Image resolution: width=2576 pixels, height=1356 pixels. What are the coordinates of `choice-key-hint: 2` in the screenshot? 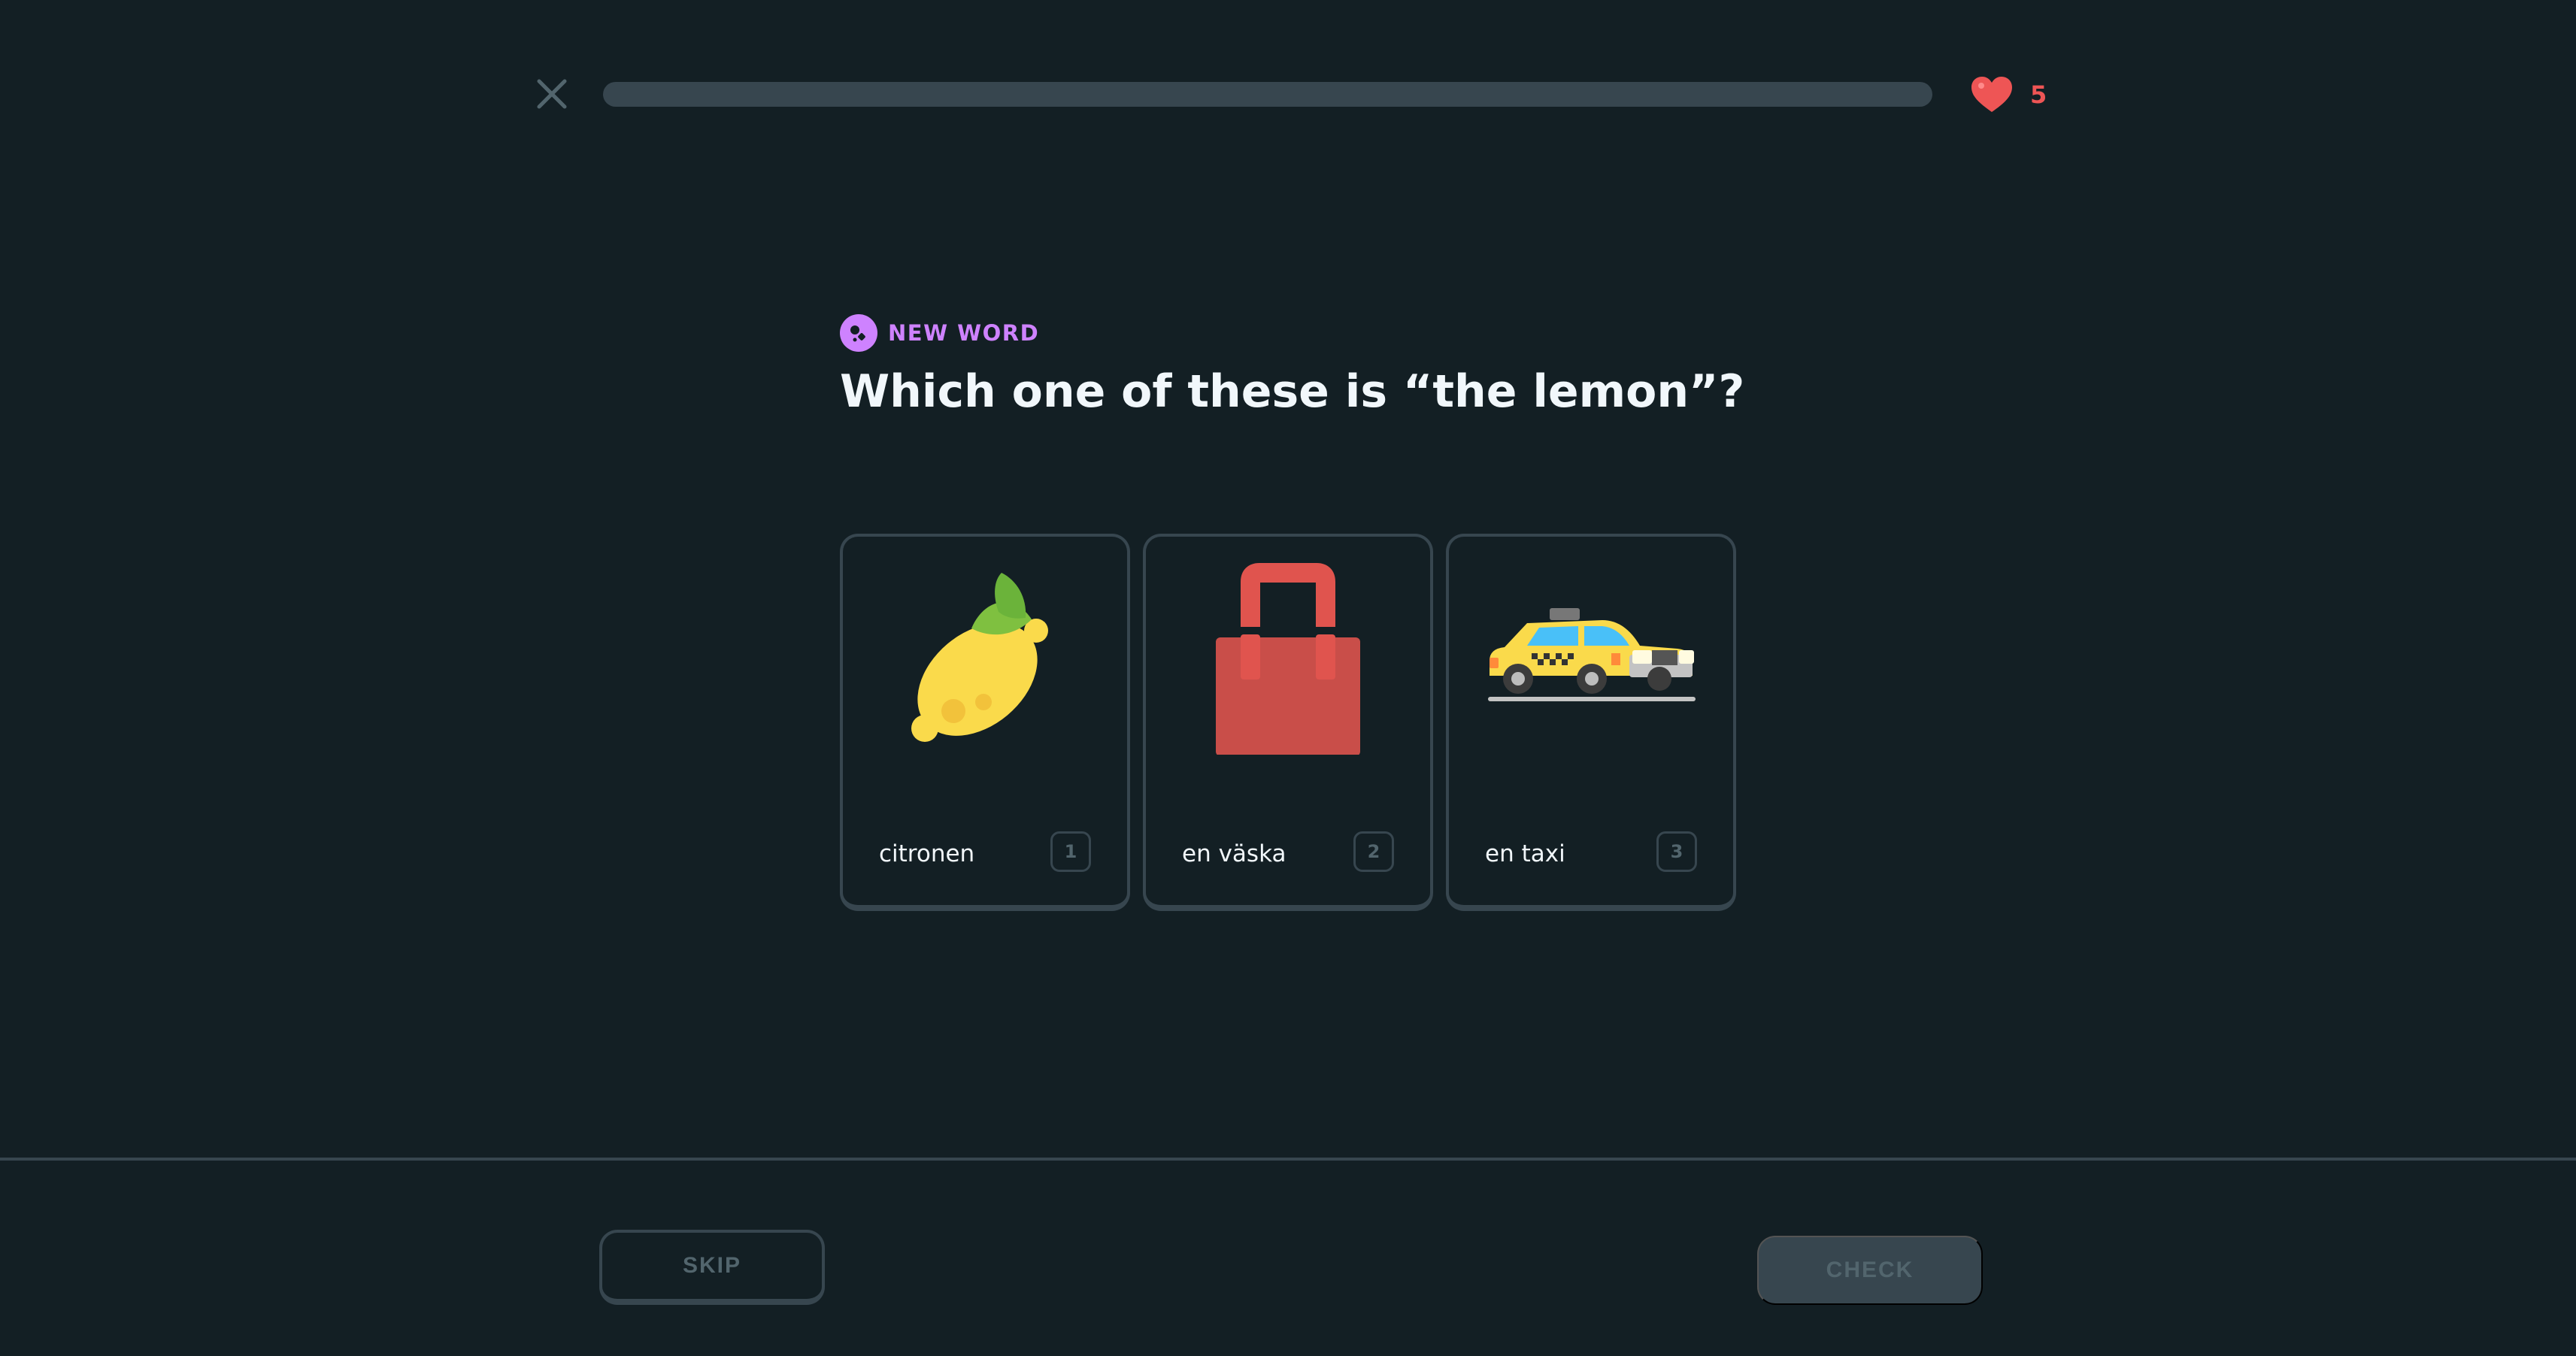 It's located at (1373, 851).